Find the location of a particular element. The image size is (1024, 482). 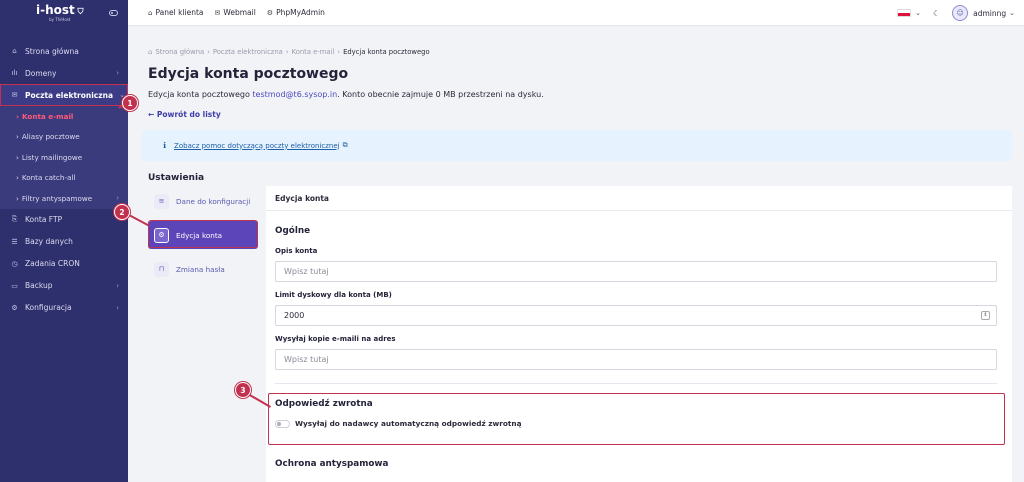

client-panel-label: Panel klienta is located at coordinates (179, 12).